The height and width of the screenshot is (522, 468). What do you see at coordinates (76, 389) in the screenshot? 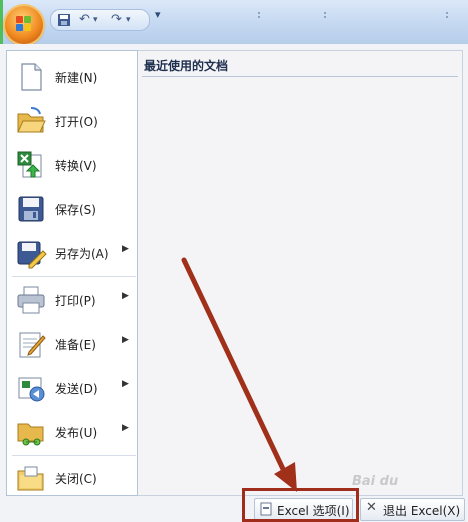
I see `menu-item-label: 发送(D)` at bounding box center [76, 389].